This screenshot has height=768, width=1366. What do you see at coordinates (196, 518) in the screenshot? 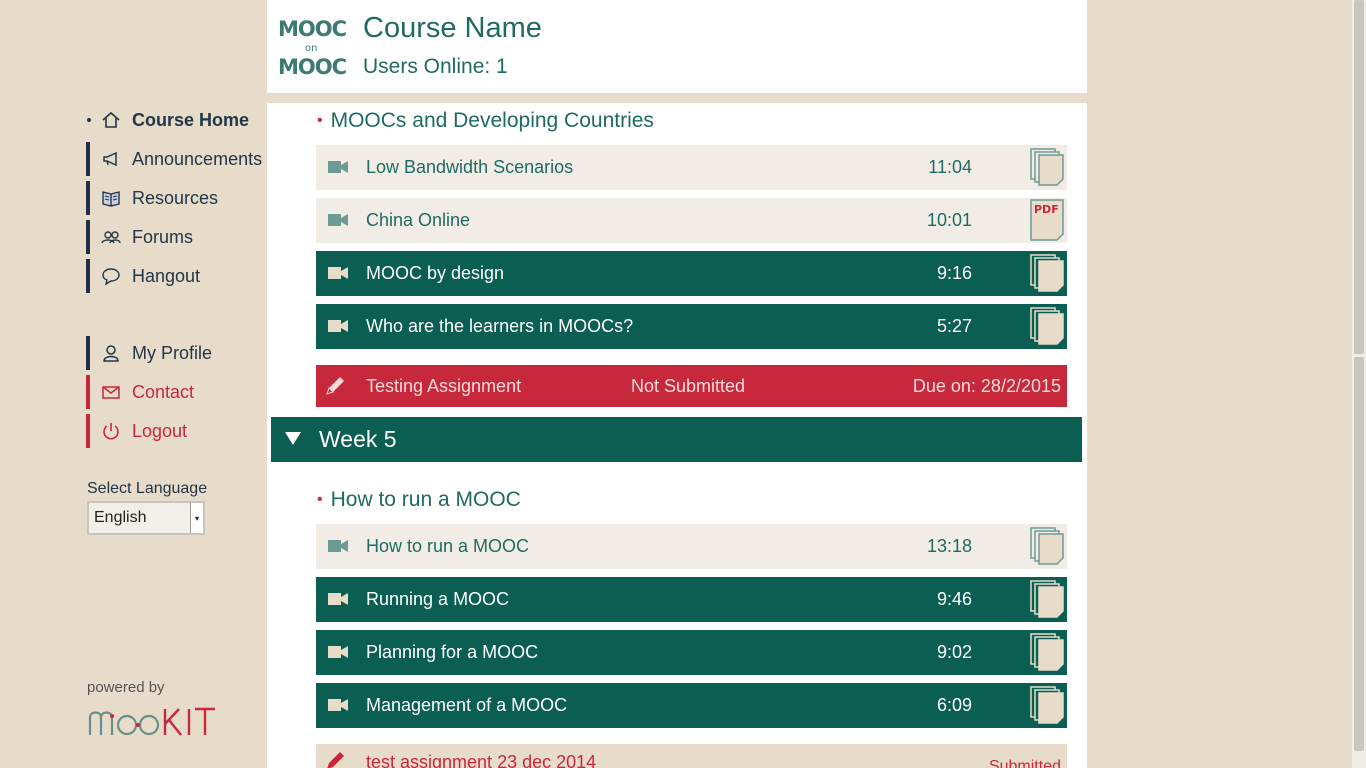
I see `chevron-down-icon: ▾` at bounding box center [196, 518].